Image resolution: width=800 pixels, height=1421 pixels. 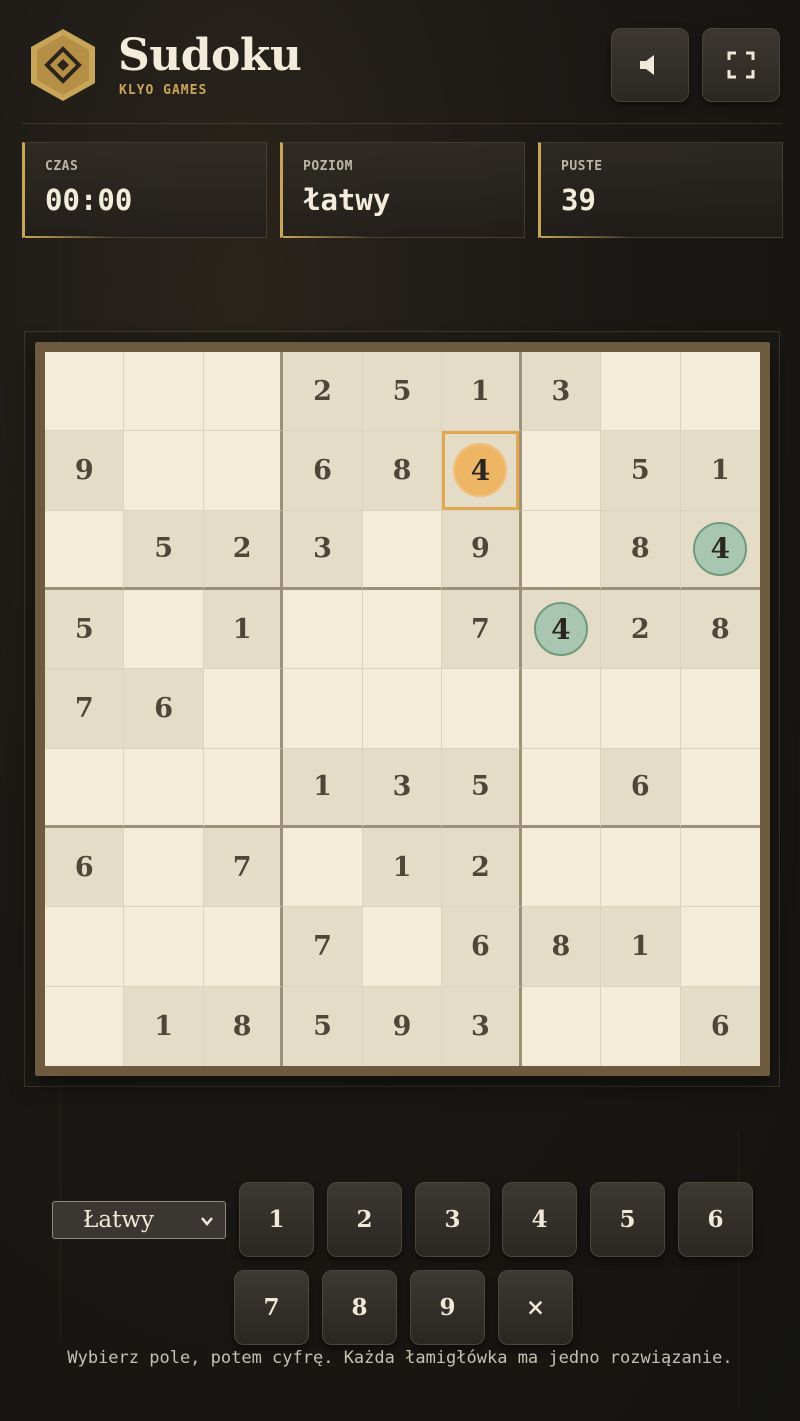 What do you see at coordinates (741, 65) in the screenshot?
I see `fullscreen-button` at bounding box center [741, 65].